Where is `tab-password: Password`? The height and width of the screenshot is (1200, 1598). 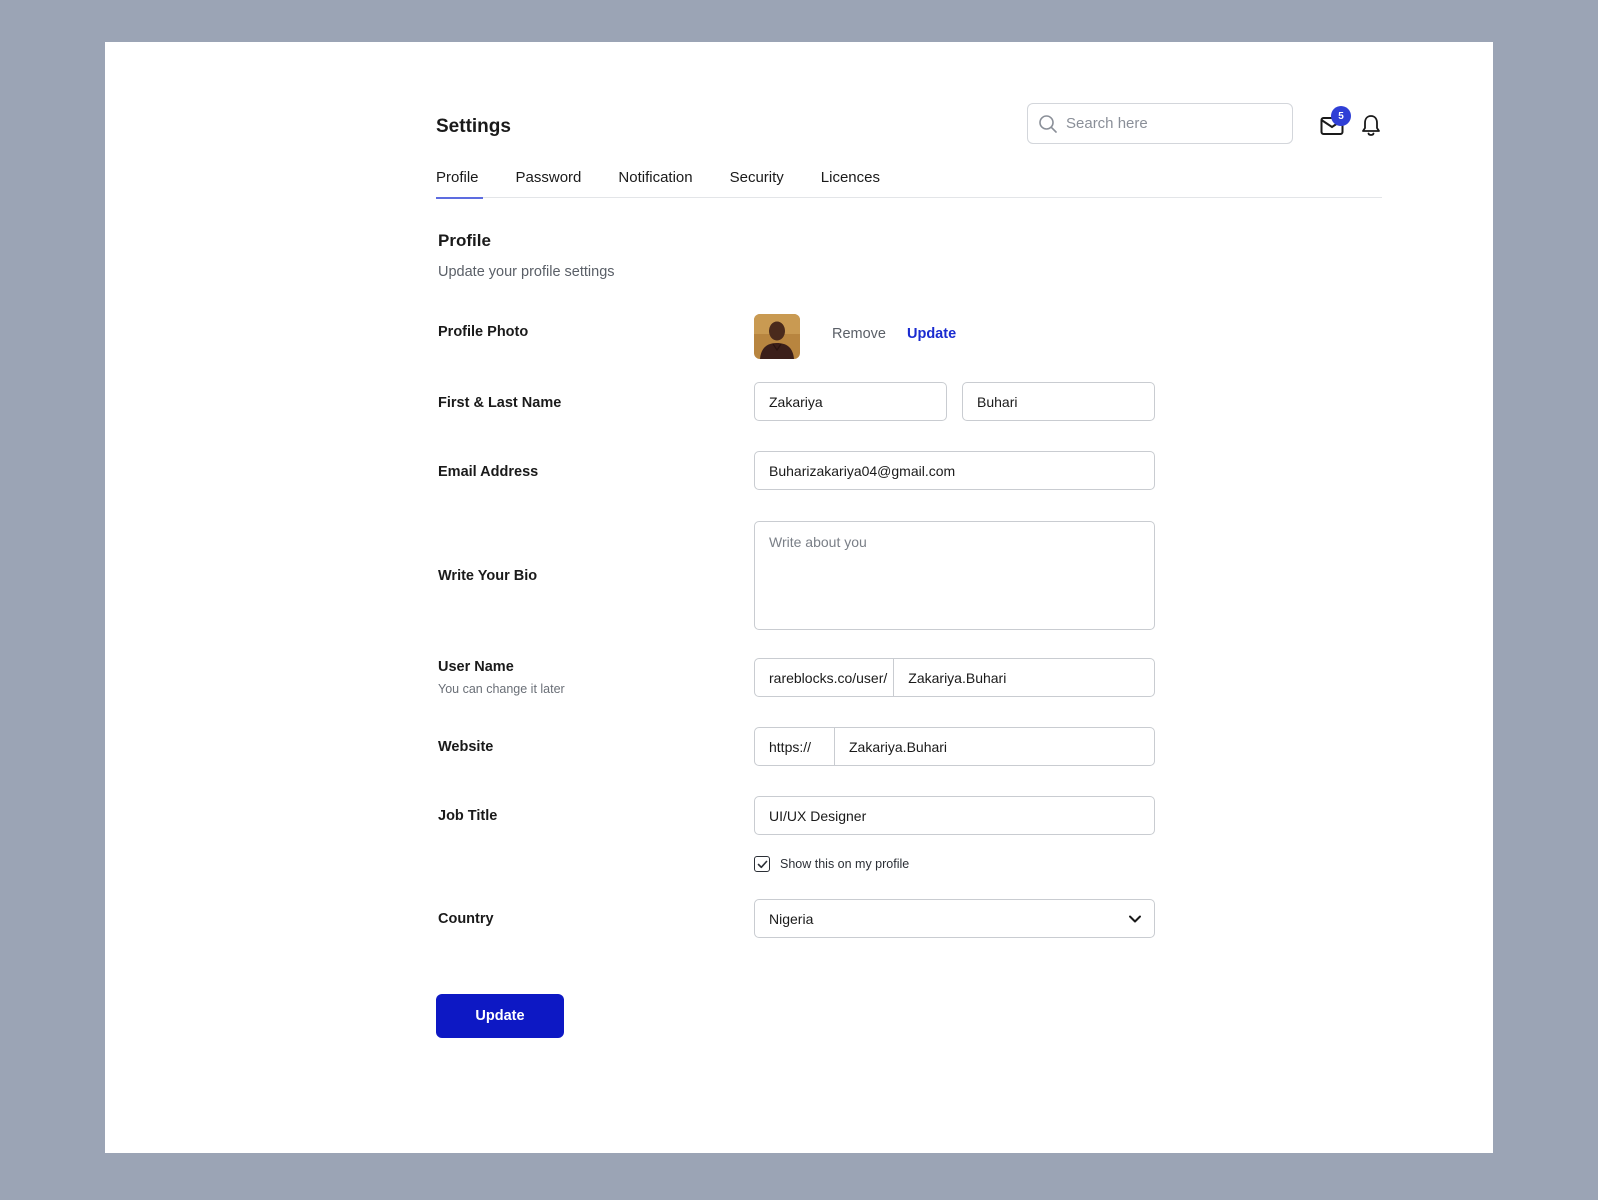 tab-password: Password is located at coordinates (549, 182).